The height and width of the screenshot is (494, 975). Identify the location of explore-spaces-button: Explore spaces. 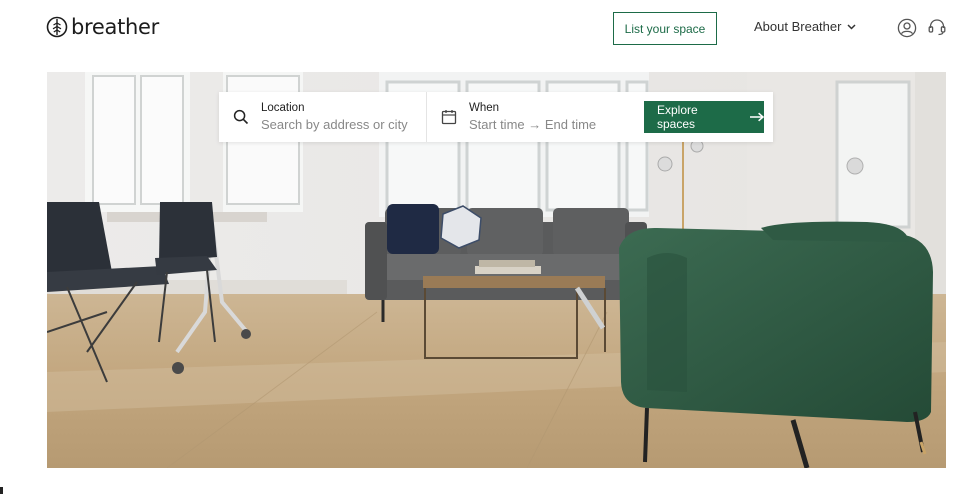
(704, 117).